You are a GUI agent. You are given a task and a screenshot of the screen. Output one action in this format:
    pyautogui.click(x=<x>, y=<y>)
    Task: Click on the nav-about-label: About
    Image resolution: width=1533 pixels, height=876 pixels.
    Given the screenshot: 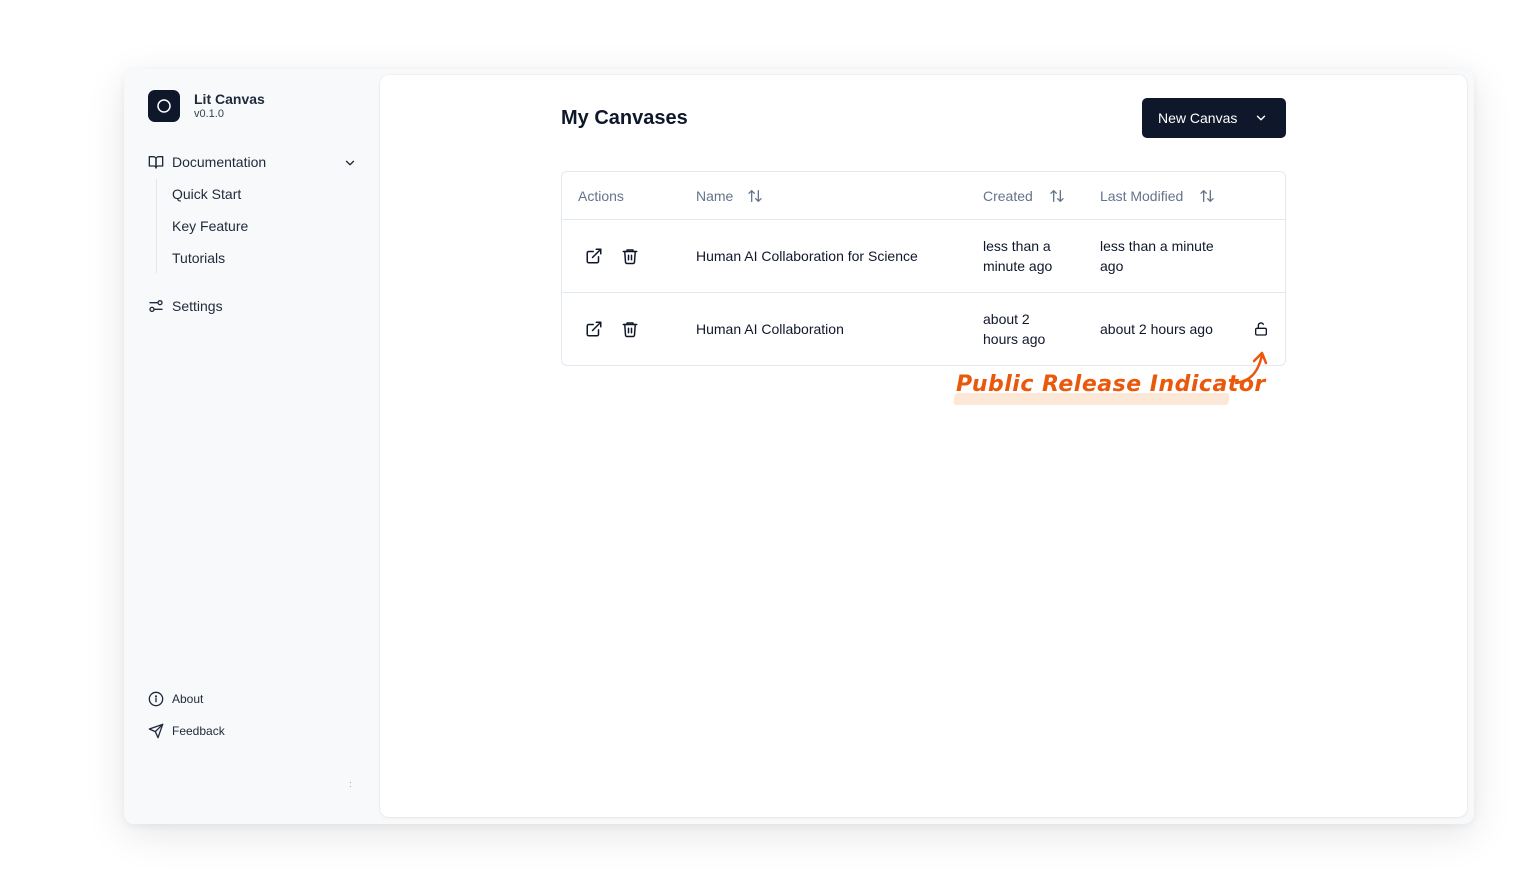 What is the action you would take?
    pyautogui.click(x=188, y=699)
    